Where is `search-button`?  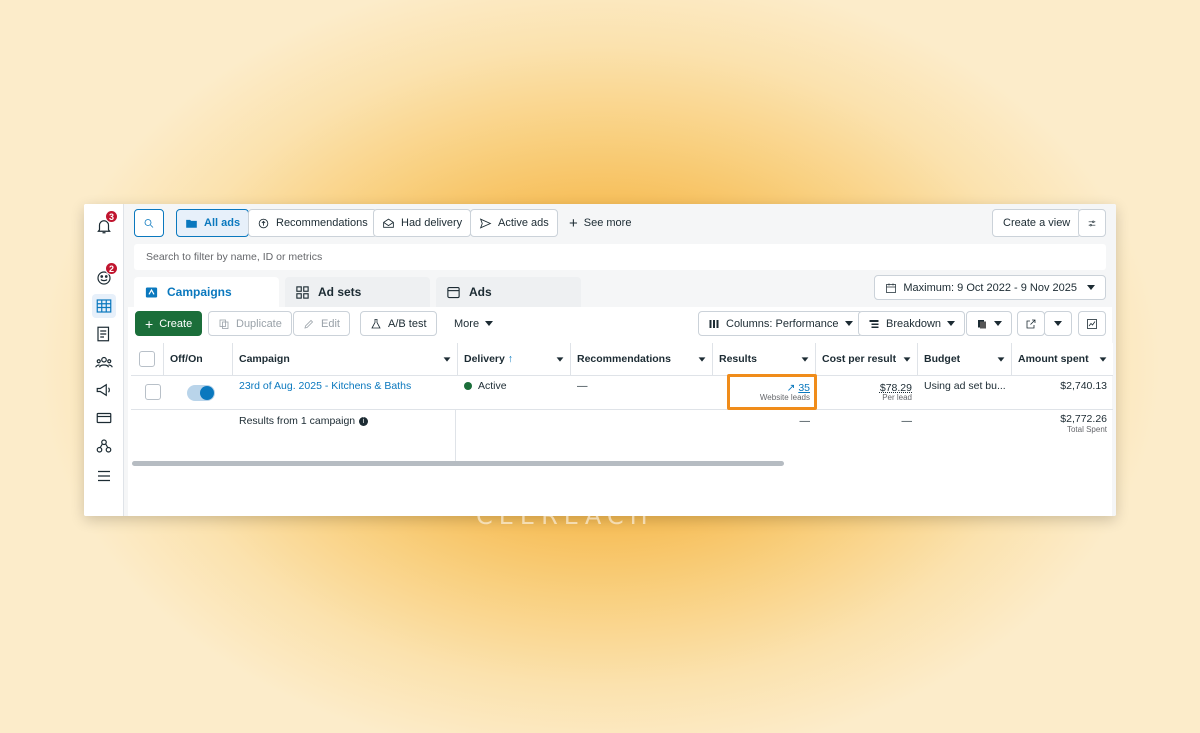
search-button is located at coordinates (149, 223).